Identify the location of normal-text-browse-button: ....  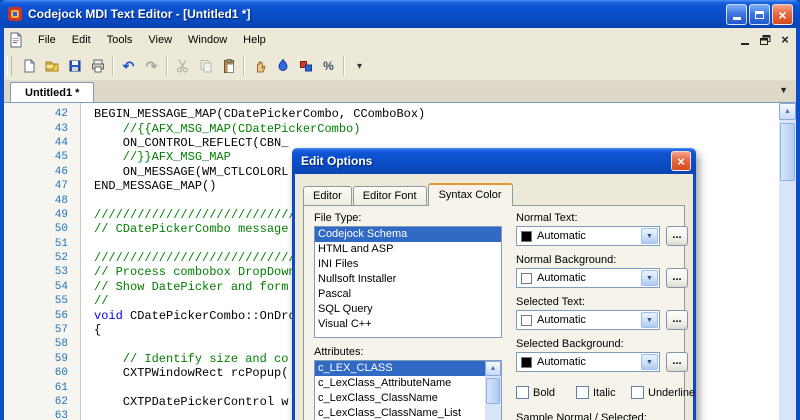
(677, 236).